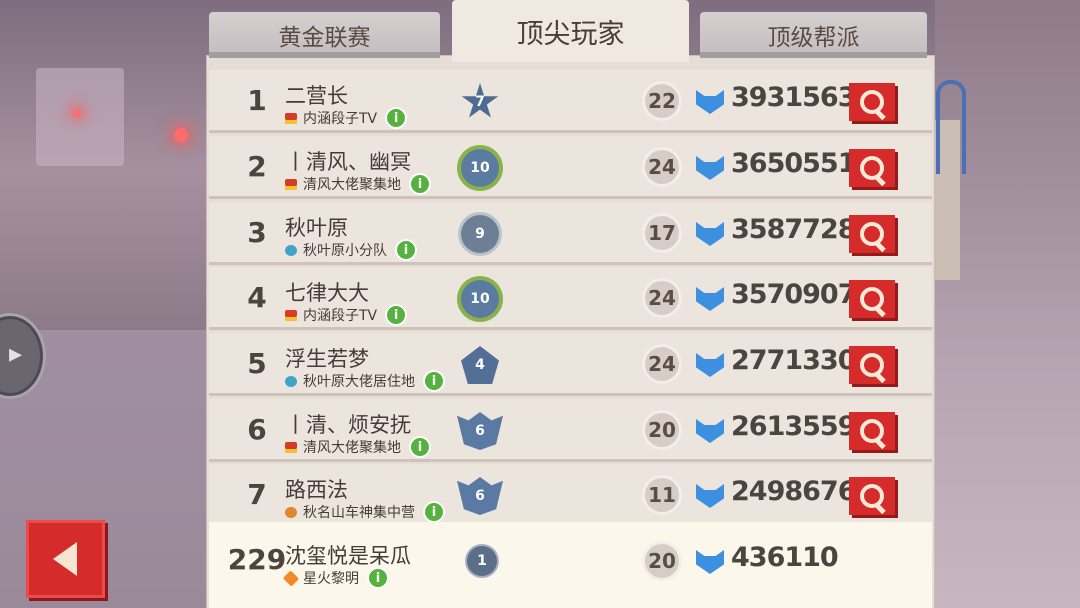  What do you see at coordinates (257, 100) in the screenshot?
I see `rank-number: 1` at bounding box center [257, 100].